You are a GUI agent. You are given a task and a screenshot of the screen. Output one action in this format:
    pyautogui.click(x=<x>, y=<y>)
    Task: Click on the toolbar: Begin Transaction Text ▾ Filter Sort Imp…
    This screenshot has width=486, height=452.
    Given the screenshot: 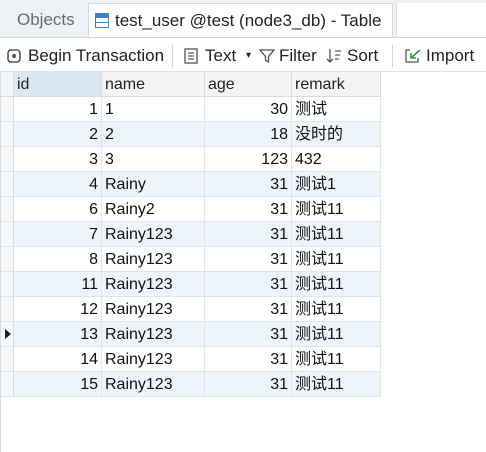 What is the action you would take?
    pyautogui.click(x=243, y=55)
    